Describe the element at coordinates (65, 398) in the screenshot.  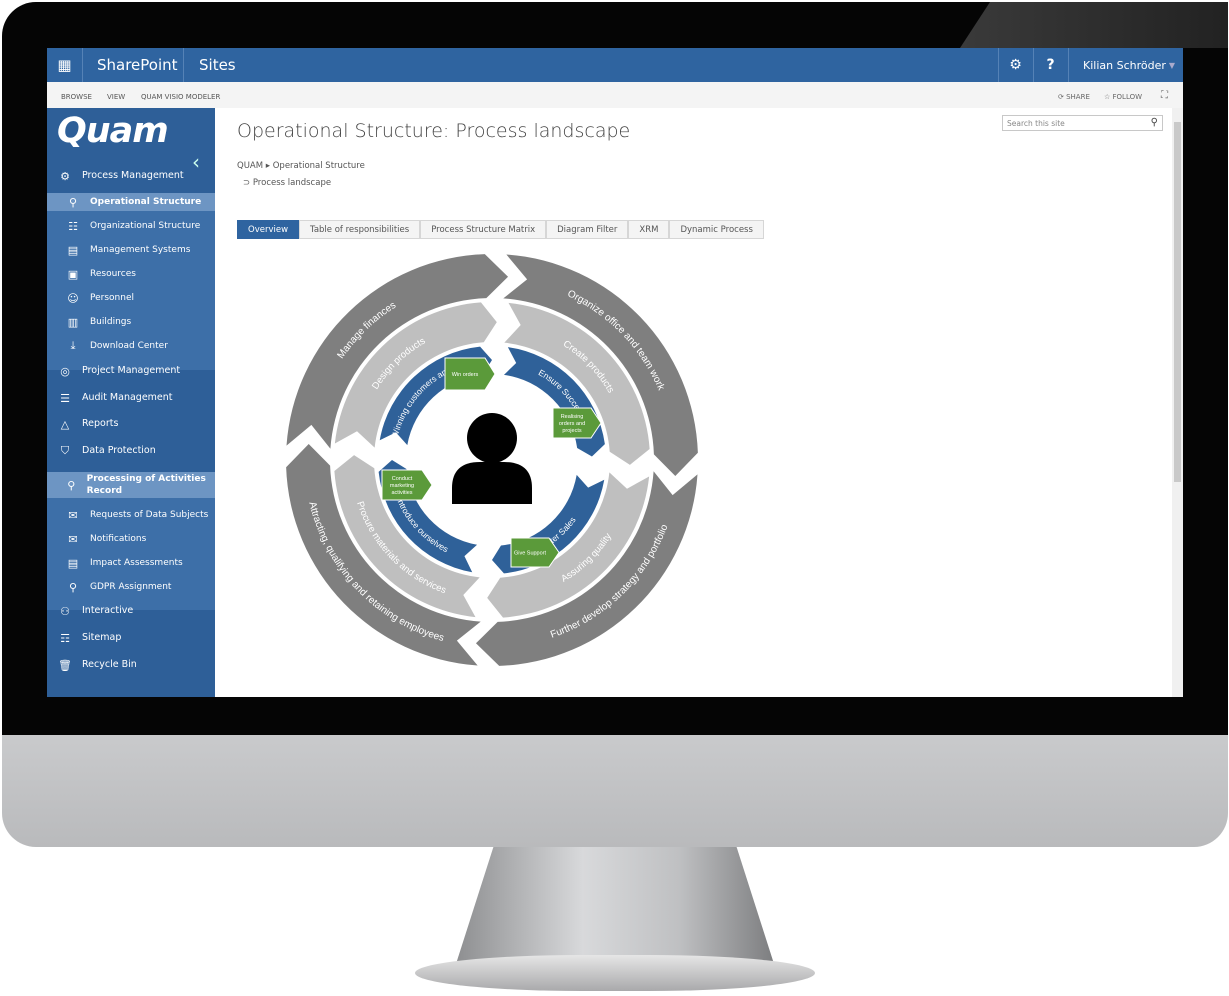
I see `audit-icon: ☰` at that location.